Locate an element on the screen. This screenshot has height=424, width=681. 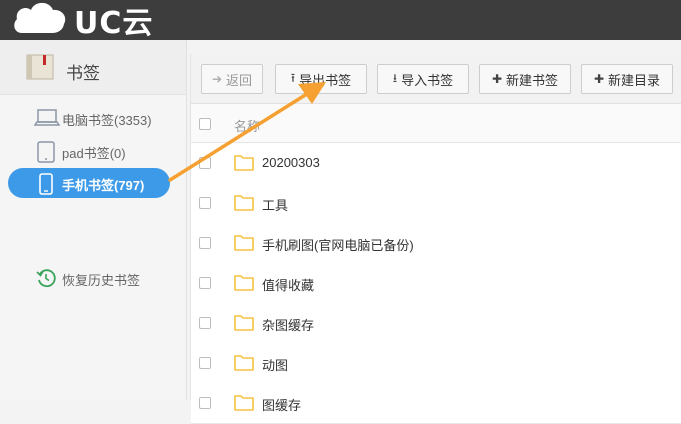
import-bookmarks-button: ⭳ 导入书签 is located at coordinates (423, 79).